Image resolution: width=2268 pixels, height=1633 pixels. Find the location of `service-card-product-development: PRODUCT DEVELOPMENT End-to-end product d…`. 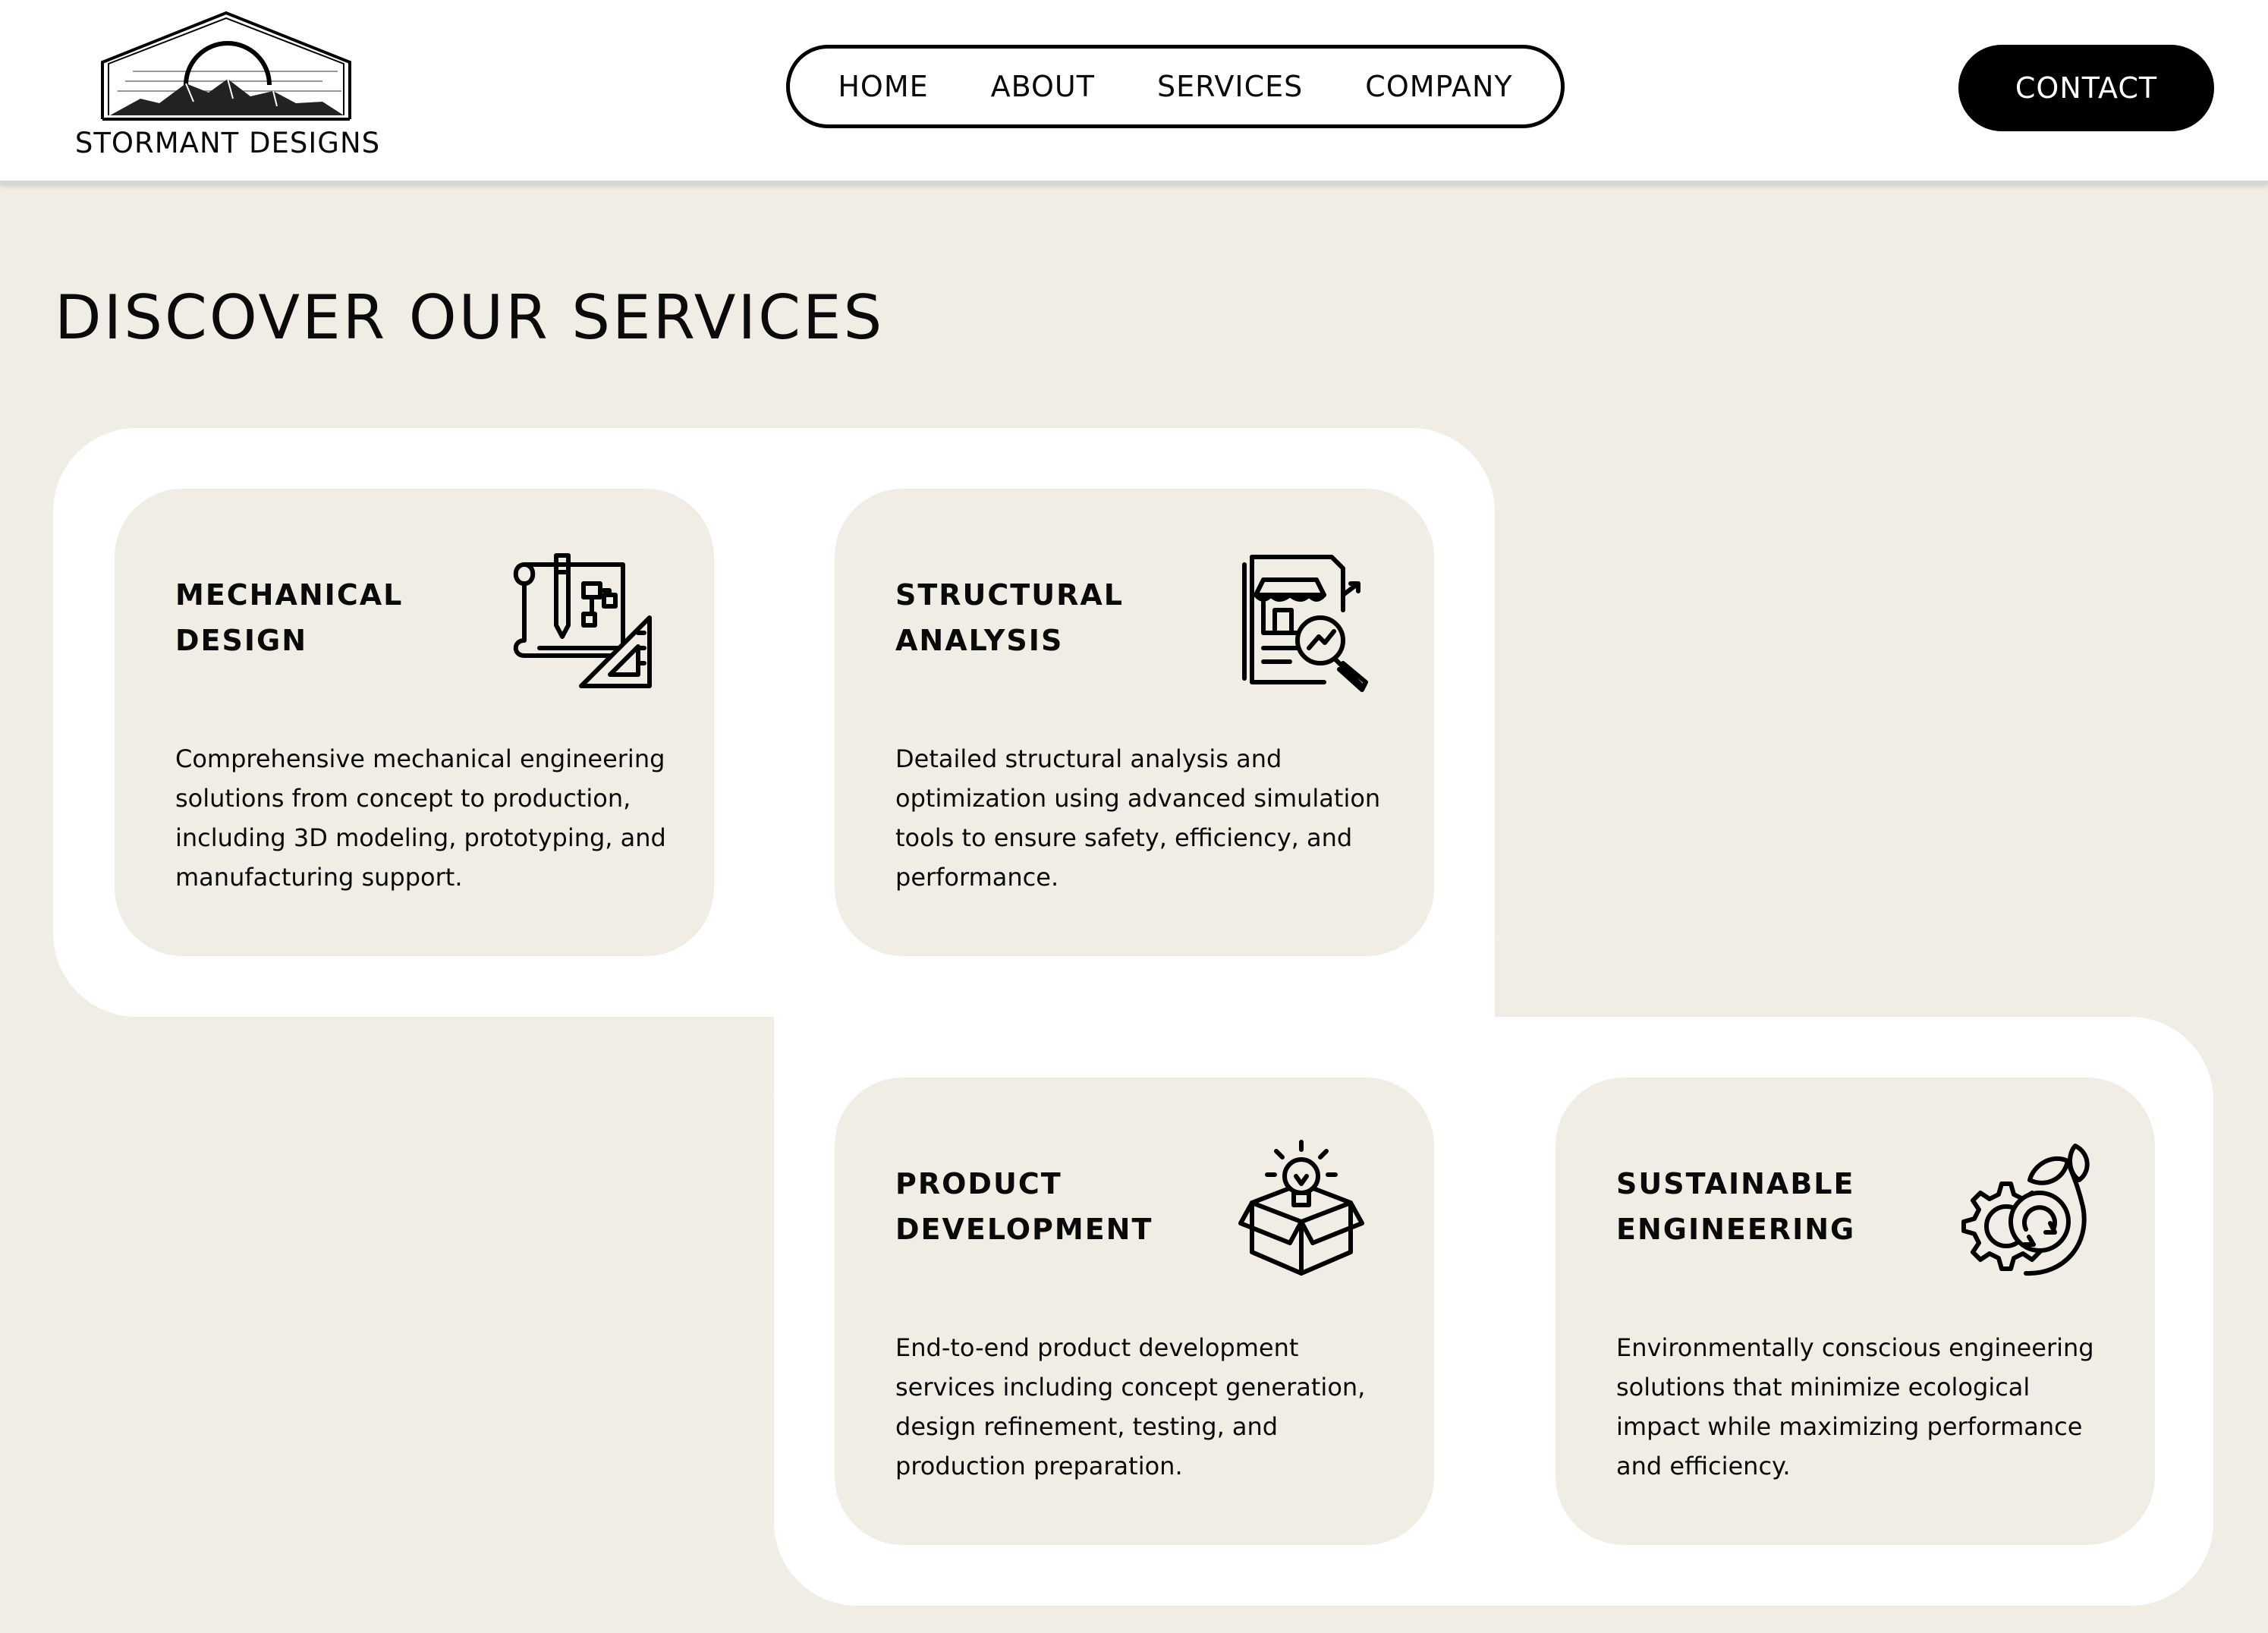

service-card-product-development: PRODUCT DEVELOPMENT End-to-end product d… is located at coordinates (1134, 1311).